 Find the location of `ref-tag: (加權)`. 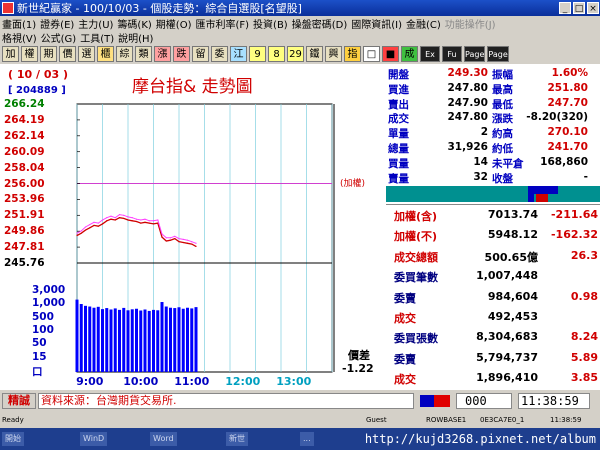

ref-tag: (加權) is located at coordinates (353, 184).